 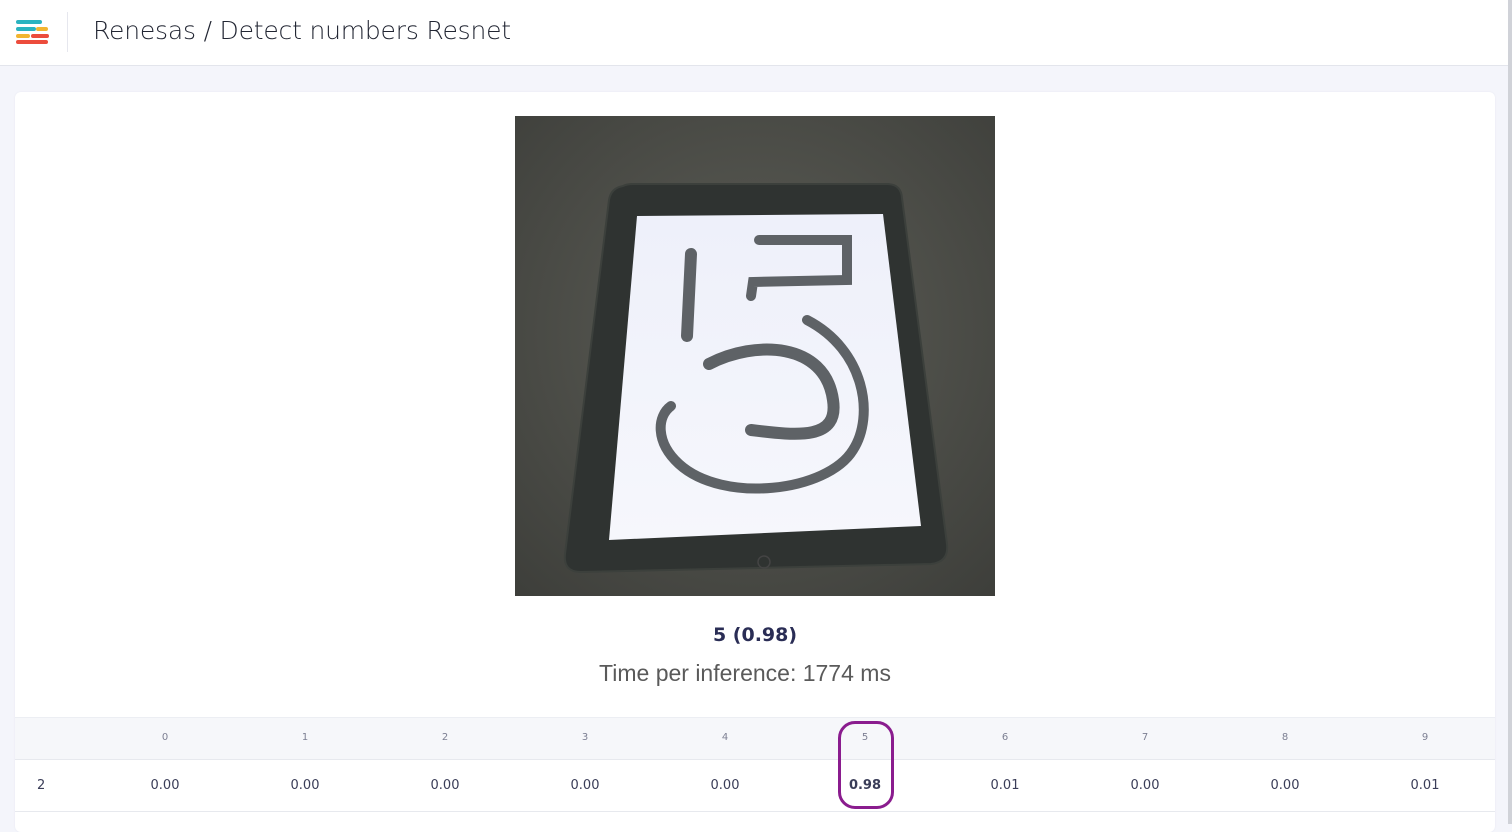 What do you see at coordinates (755, 739) in the screenshot?
I see `table-header-row: 0 1 2 3 4 5 6 7 8 9` at bounding box center [755, 739].